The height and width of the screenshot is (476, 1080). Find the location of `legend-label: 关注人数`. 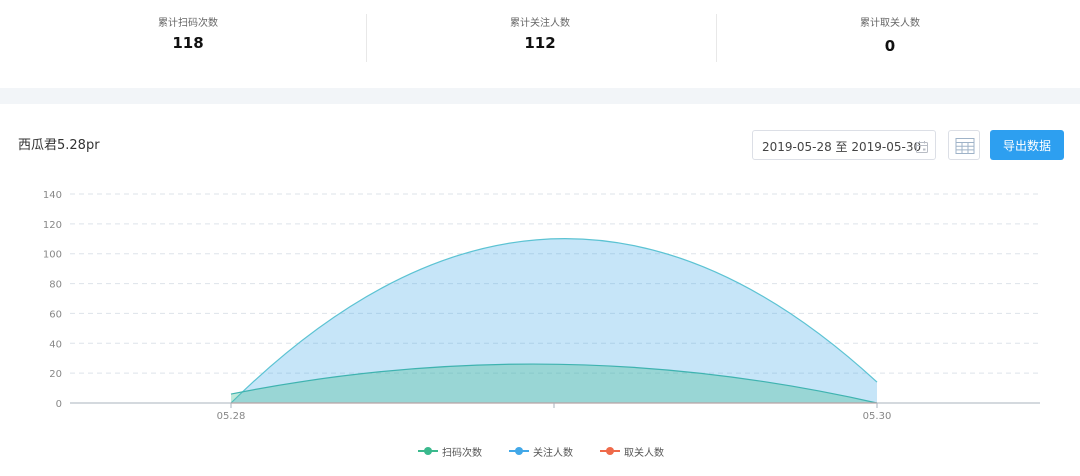

legend-label: 关注人数 is located at coordinates (553, 453).